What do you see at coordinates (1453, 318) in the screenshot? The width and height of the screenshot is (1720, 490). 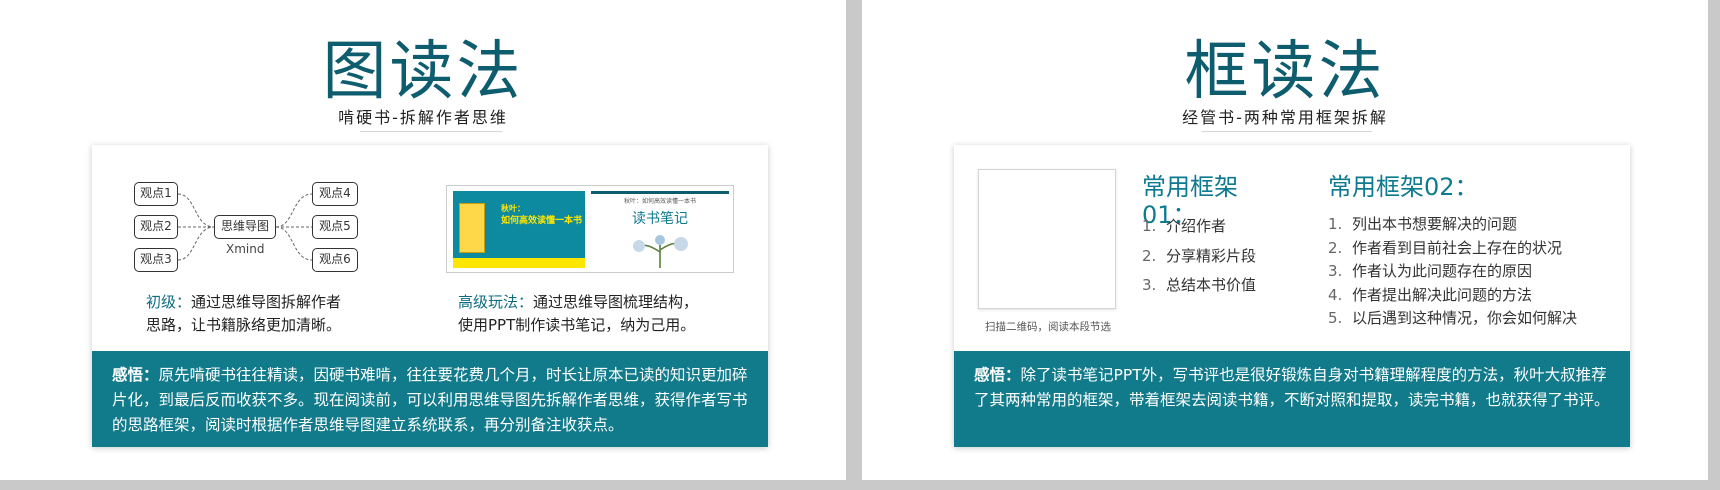 I see `list-item: 5. 以后遇到这种情况，你会如何解决` at bounding box center [1453, 318].